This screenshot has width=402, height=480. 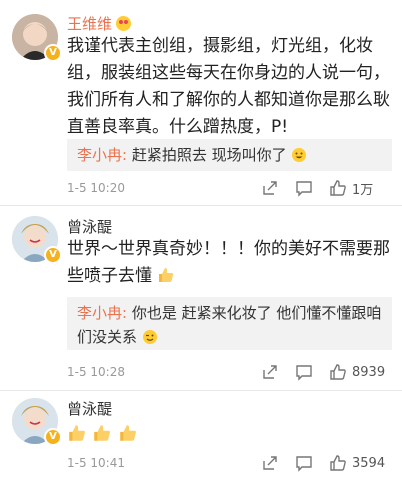 I want to click on like-count: 3594, so click(x=369, y=463).